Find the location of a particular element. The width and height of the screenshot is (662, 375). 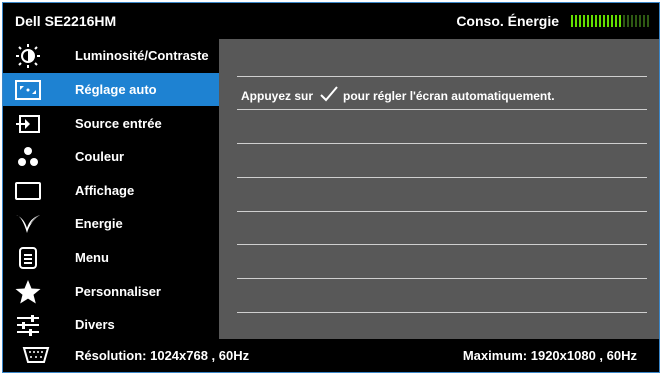

energy-bar is located at coordinates (610, 21).